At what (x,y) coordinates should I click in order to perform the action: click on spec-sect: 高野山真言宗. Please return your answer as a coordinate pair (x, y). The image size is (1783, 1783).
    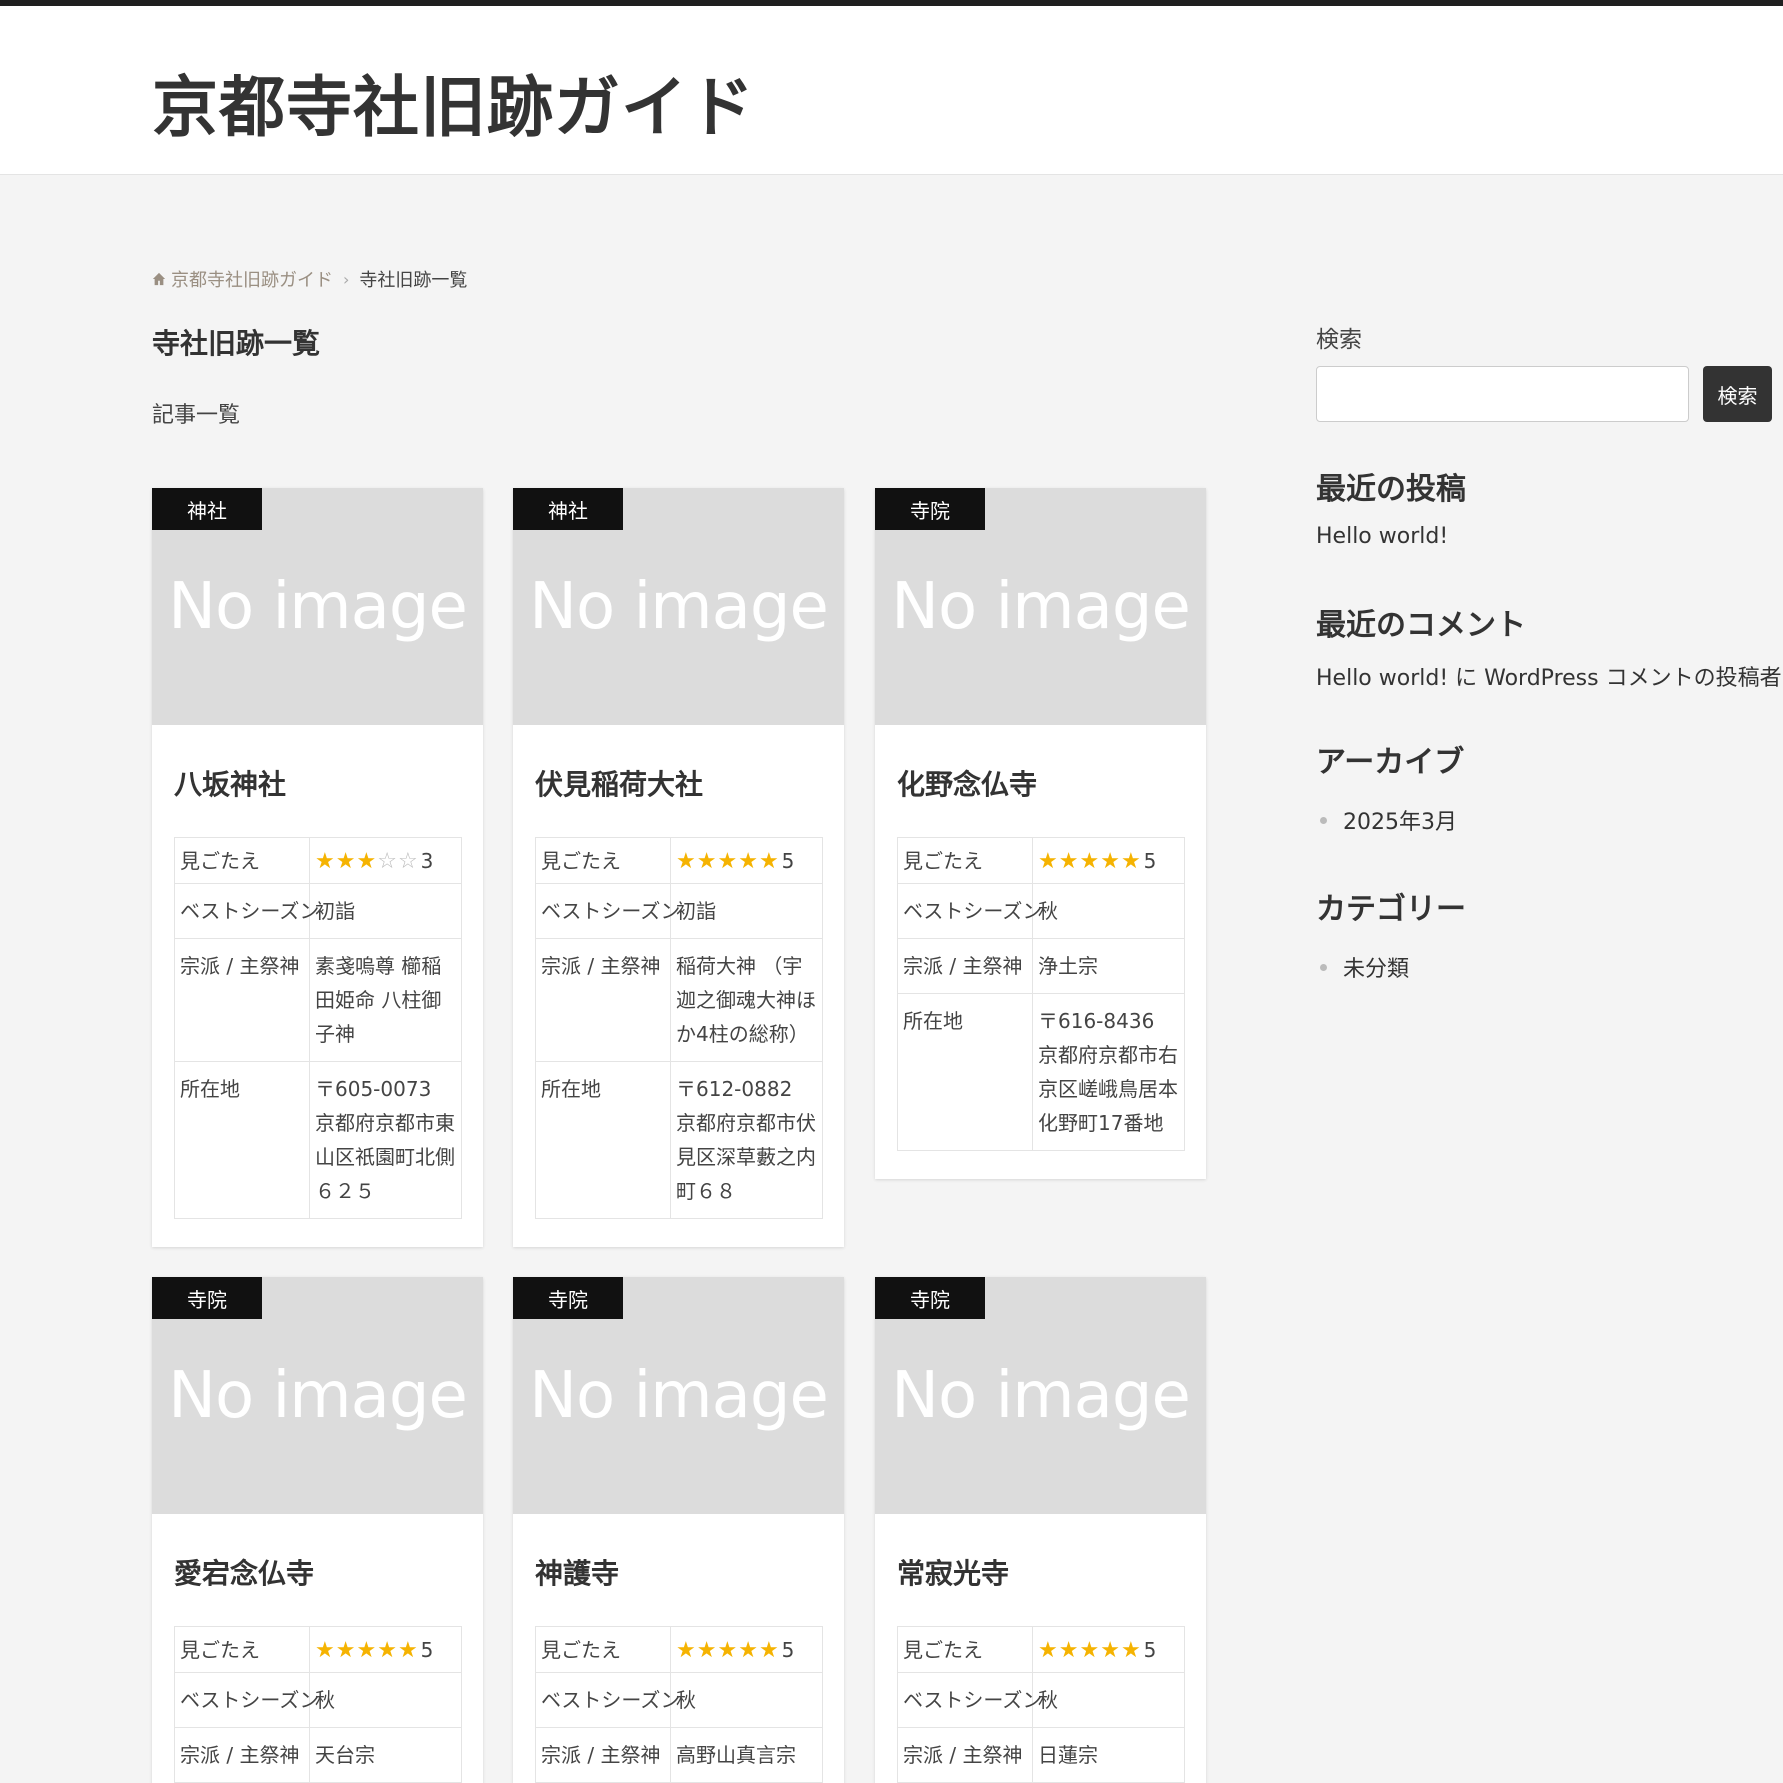
    Looking at the image, I should click on (746, 1755).